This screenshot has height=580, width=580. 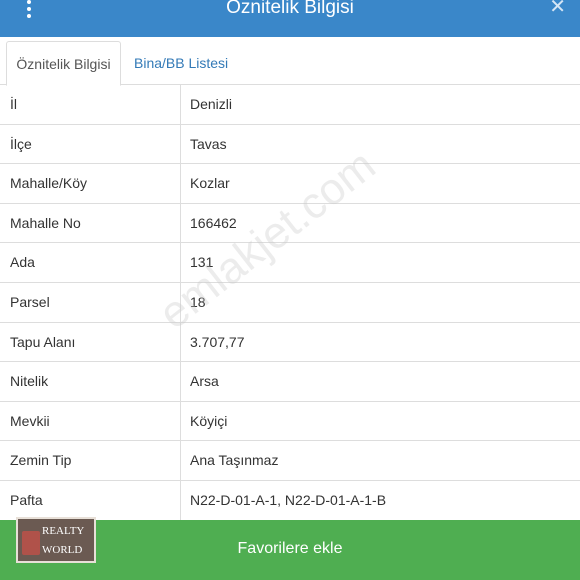 What do you see at coordinates (63, 541) in the screenshot?
I see `logo-text: REALTY WORLD` at bounding box center [63, 541].